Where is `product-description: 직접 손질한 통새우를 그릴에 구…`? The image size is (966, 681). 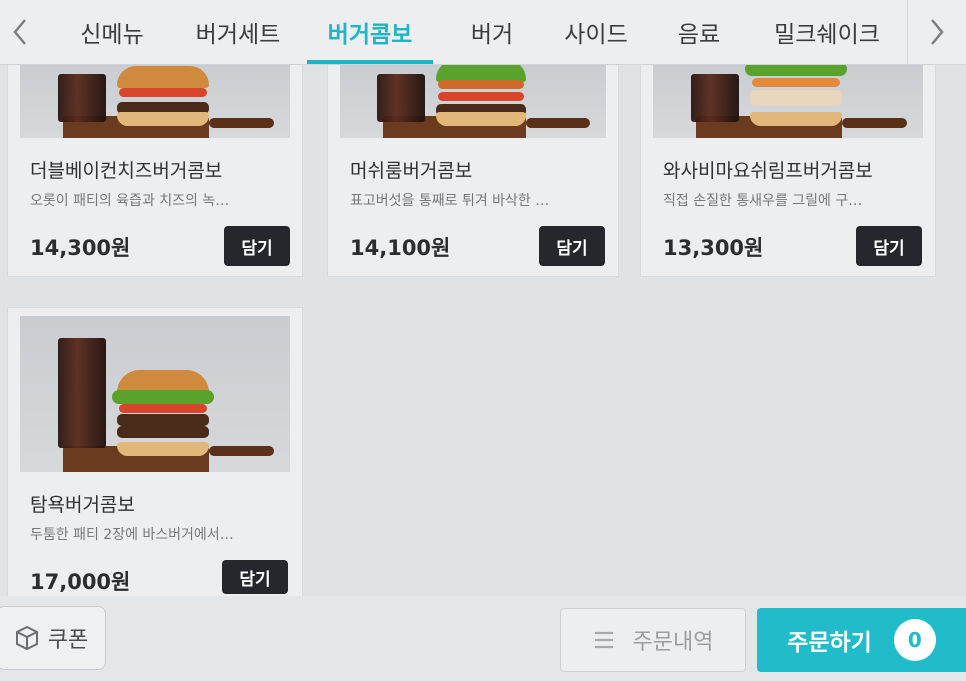 product-description: 직접 손질한 통새우를 그릴에 구… is located at coordinates (763, 201).